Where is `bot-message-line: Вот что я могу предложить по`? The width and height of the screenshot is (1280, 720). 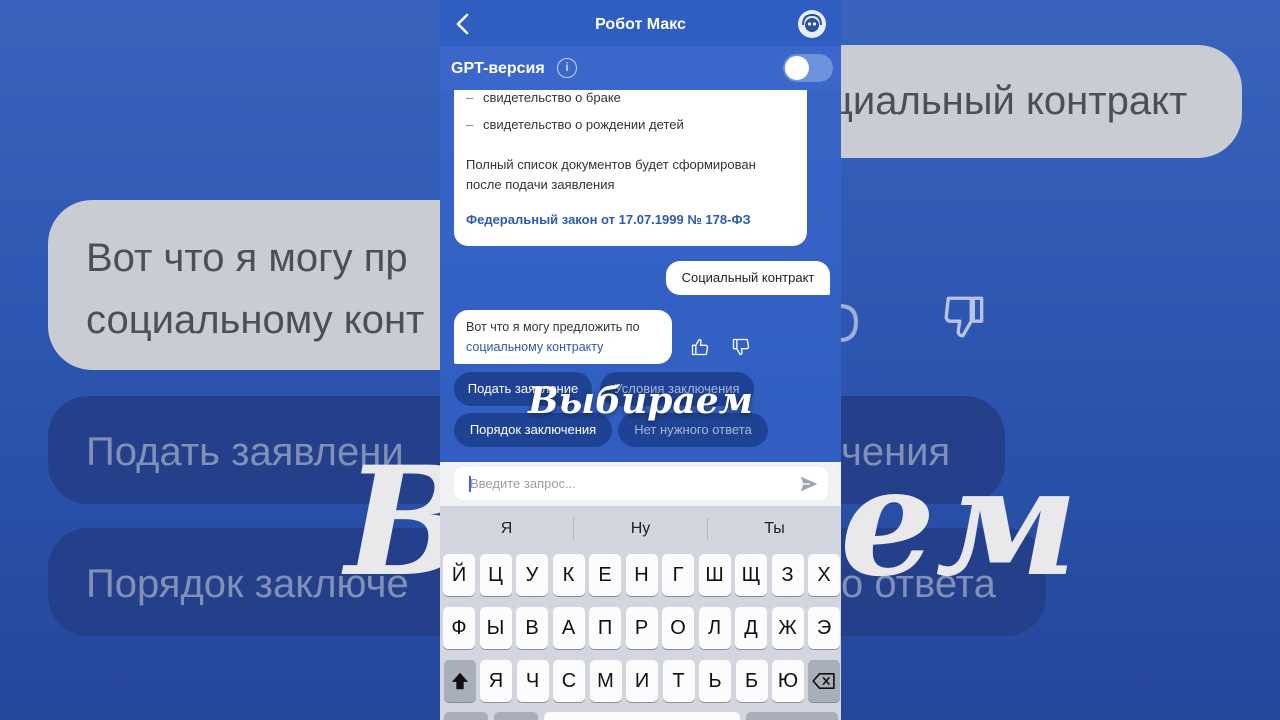
bot-message-line: Вот что я могу предложить по is located at coordinates (553, 327).